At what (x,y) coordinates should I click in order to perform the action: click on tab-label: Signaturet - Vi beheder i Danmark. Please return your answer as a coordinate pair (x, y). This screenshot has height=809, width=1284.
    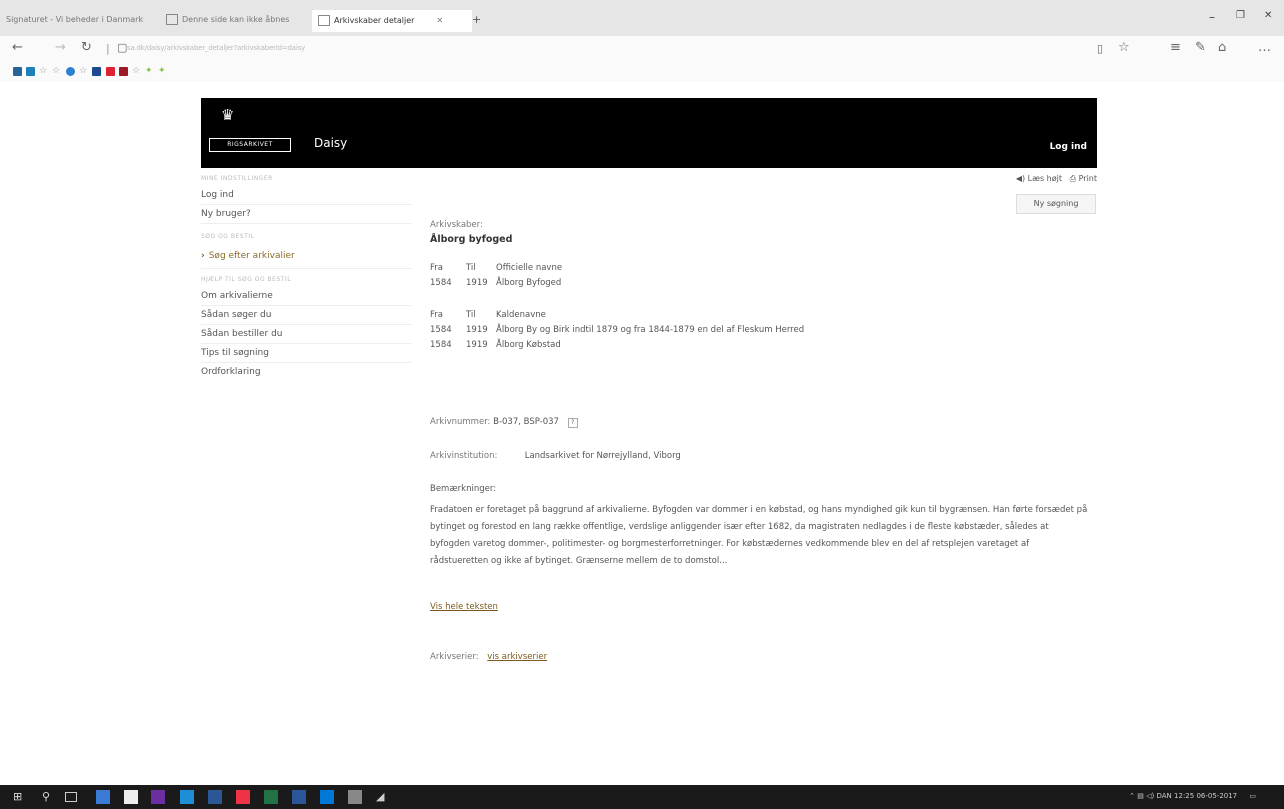
    Looking at the image, I should click on (75, 19).